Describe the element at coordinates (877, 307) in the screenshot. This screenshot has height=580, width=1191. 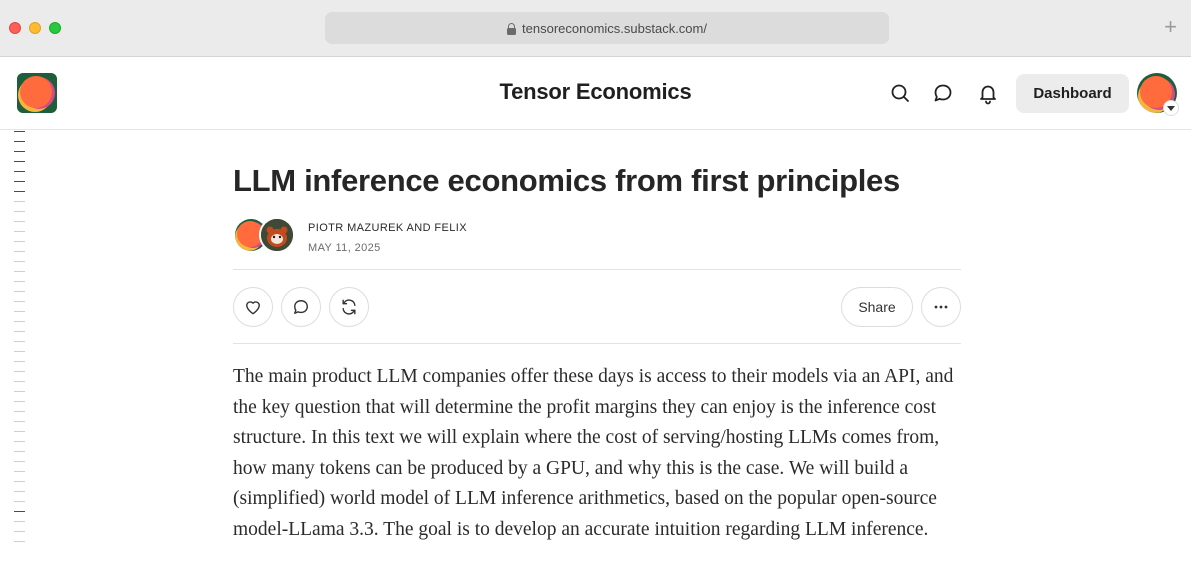
I see `share-button: Share` at that location.